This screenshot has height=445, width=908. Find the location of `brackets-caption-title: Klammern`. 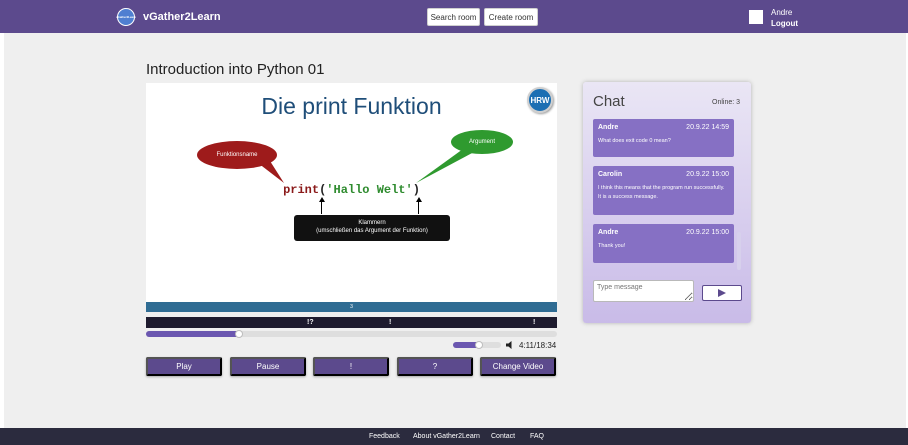

brackets-caption-title: Klammern is located at coordinates (372, 223).